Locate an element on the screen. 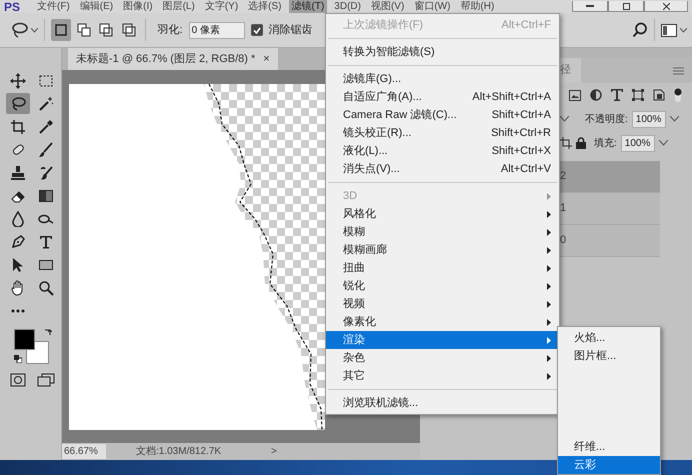 Image resolution: width=692 pixels, height=475 pixels. swap-icon is located at coordinates (48, 333).